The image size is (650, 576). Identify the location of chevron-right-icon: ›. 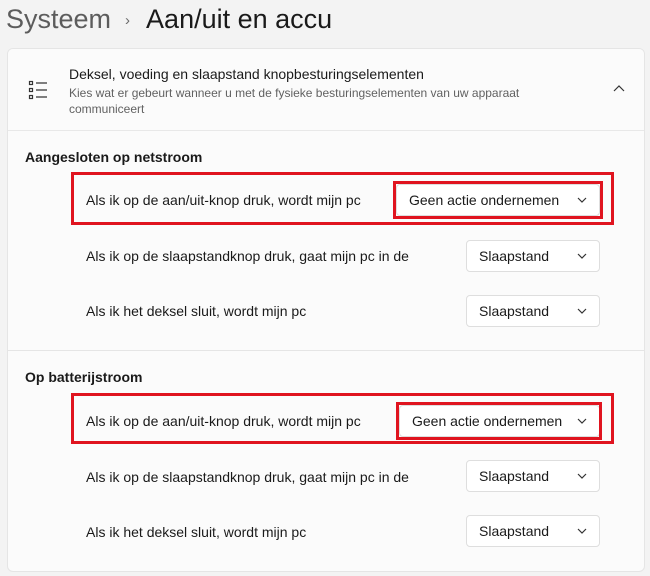
(128, 20).